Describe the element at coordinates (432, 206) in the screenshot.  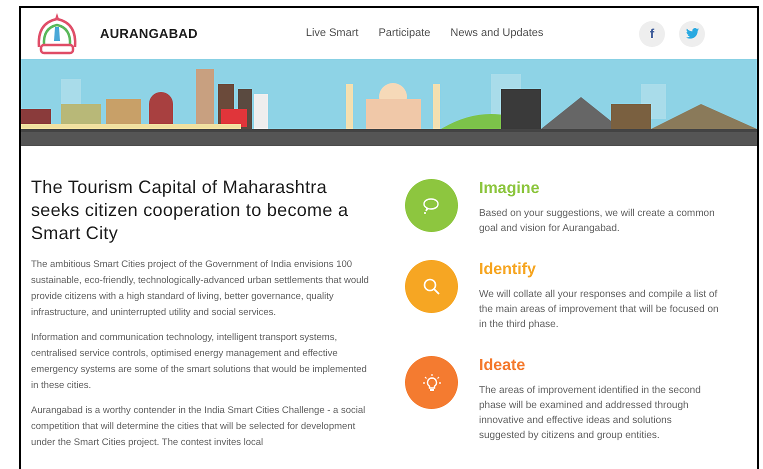
I see `speech-bubble-icon` at that location.